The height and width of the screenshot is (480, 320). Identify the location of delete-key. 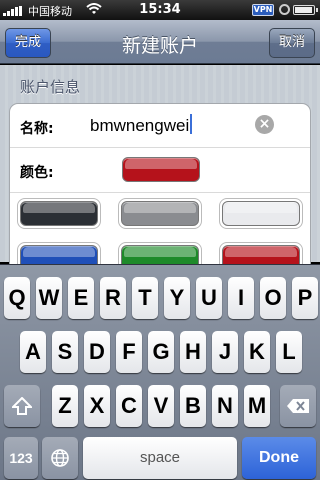
(298, 406).